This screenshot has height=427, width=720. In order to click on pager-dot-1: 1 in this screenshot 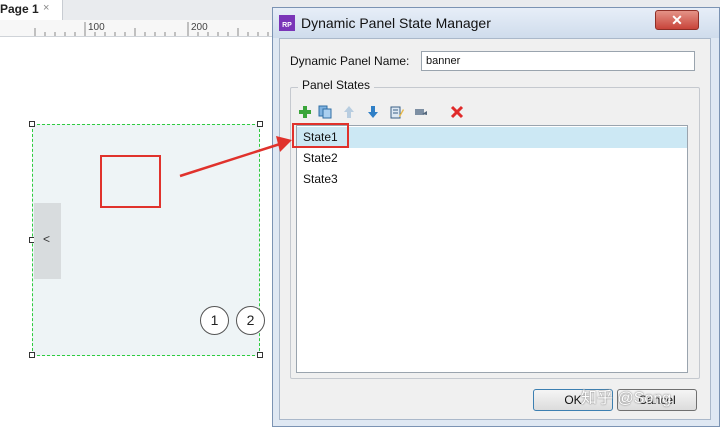, I will do `click(214, 320)`.